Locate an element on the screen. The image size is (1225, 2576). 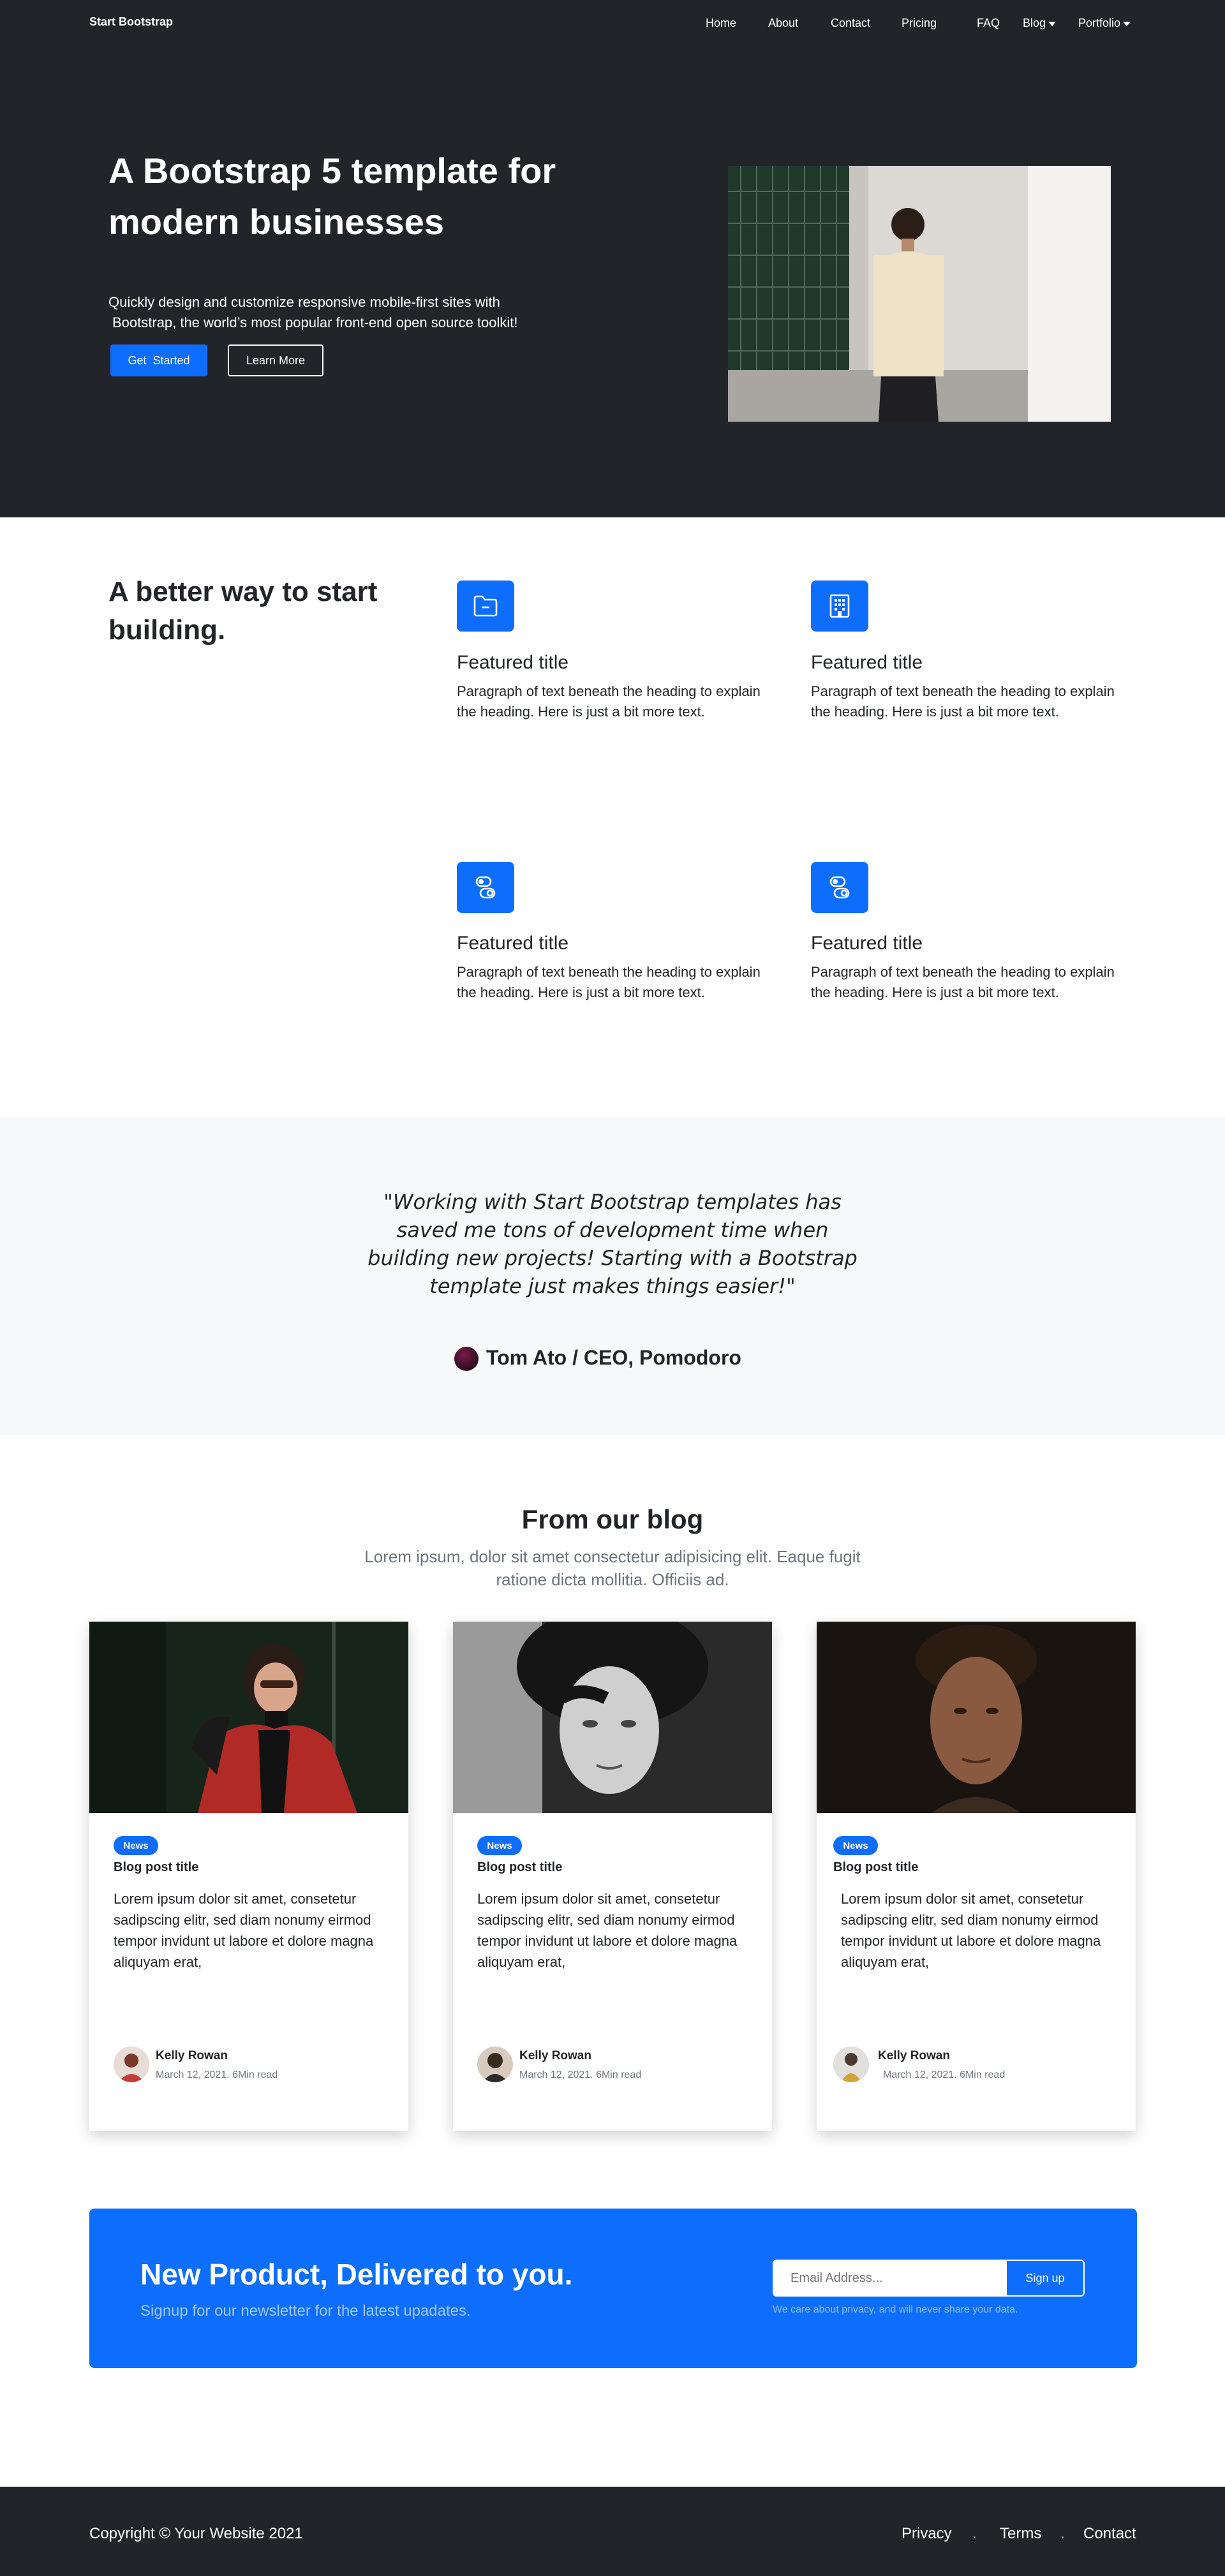
footer-link-terms: Terms is located at coordinates (1020, 2534).